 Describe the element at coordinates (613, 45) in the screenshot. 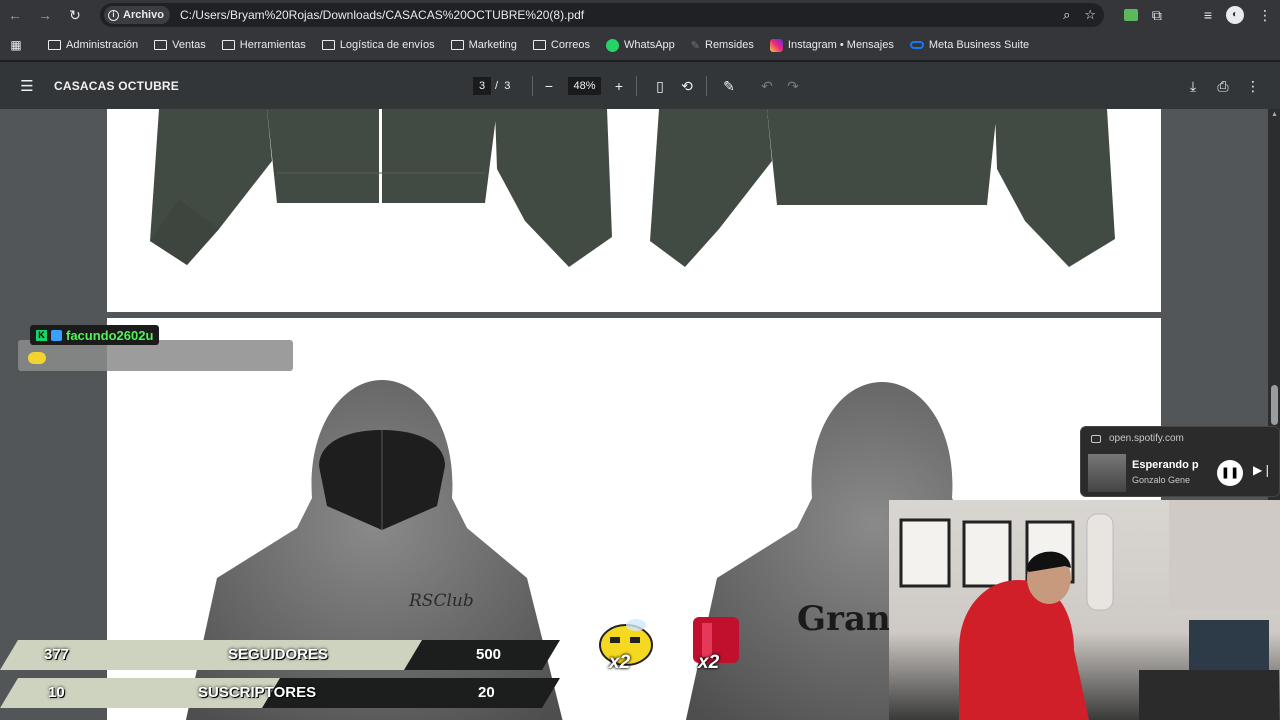

I see `whatsapp-icon` at that location.